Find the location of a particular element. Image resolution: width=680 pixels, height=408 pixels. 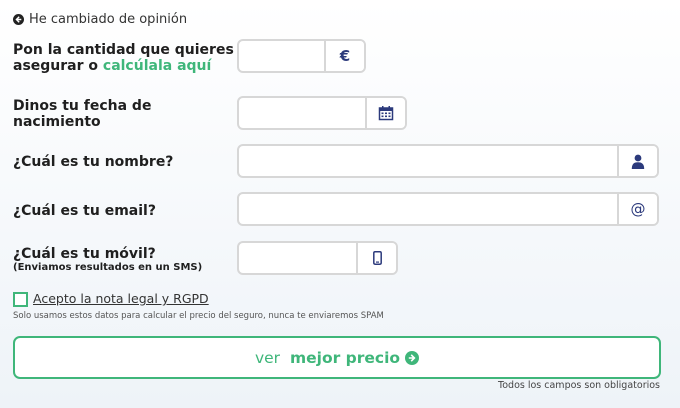

mobile-field is located at coordinates (317, 258).